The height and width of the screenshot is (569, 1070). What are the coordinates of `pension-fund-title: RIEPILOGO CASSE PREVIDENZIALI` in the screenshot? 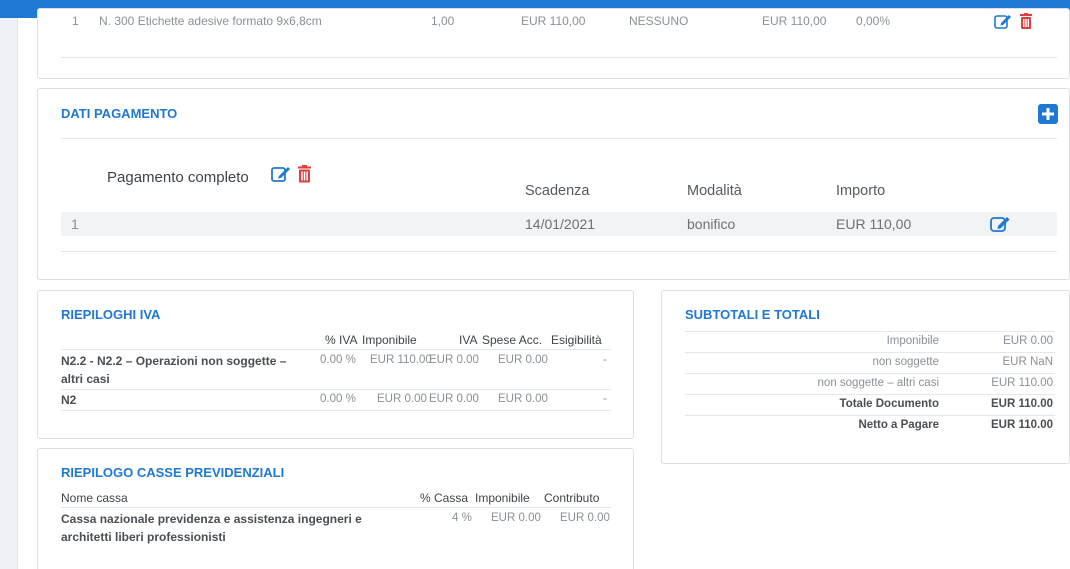 It's located at (173, 472).